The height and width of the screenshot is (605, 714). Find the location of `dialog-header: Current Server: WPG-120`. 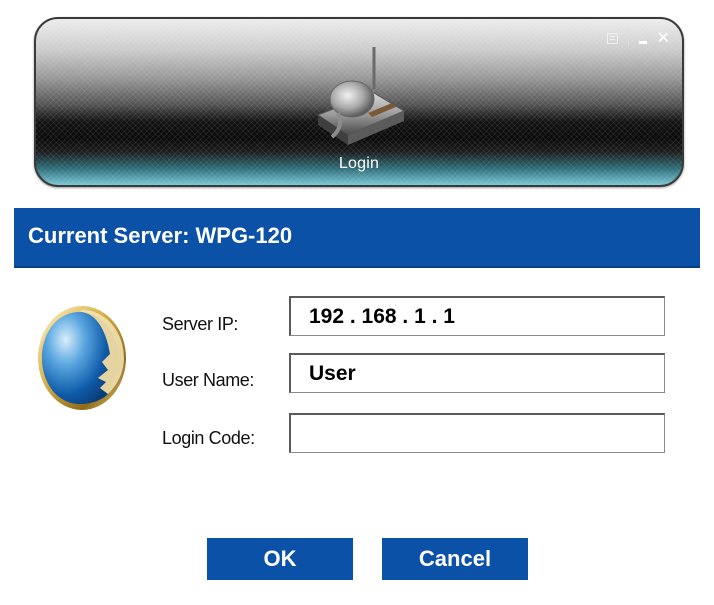

dialog-header: Current Server: WPG-120 is located at coordinates (357, 238).